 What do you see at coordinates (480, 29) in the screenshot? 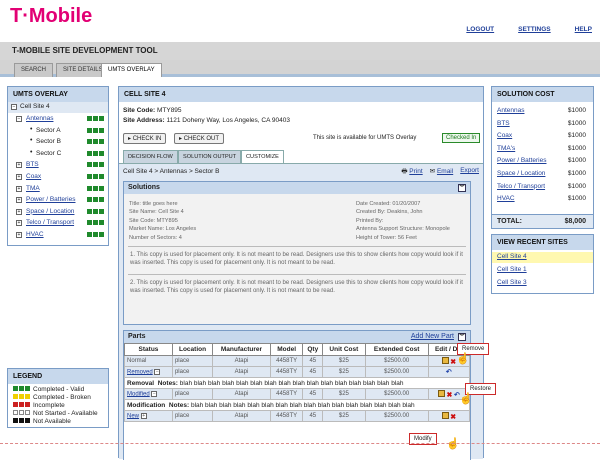
I see `logout-link: LOGOUT` at bounding box center [480, 29].